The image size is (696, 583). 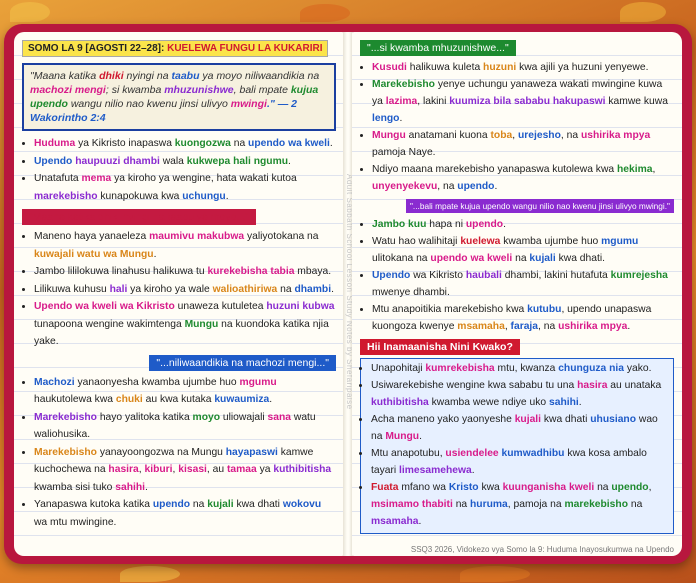 I want to click on text-span: Yanapaswa kutoka katika, so click(x=93, y=504).